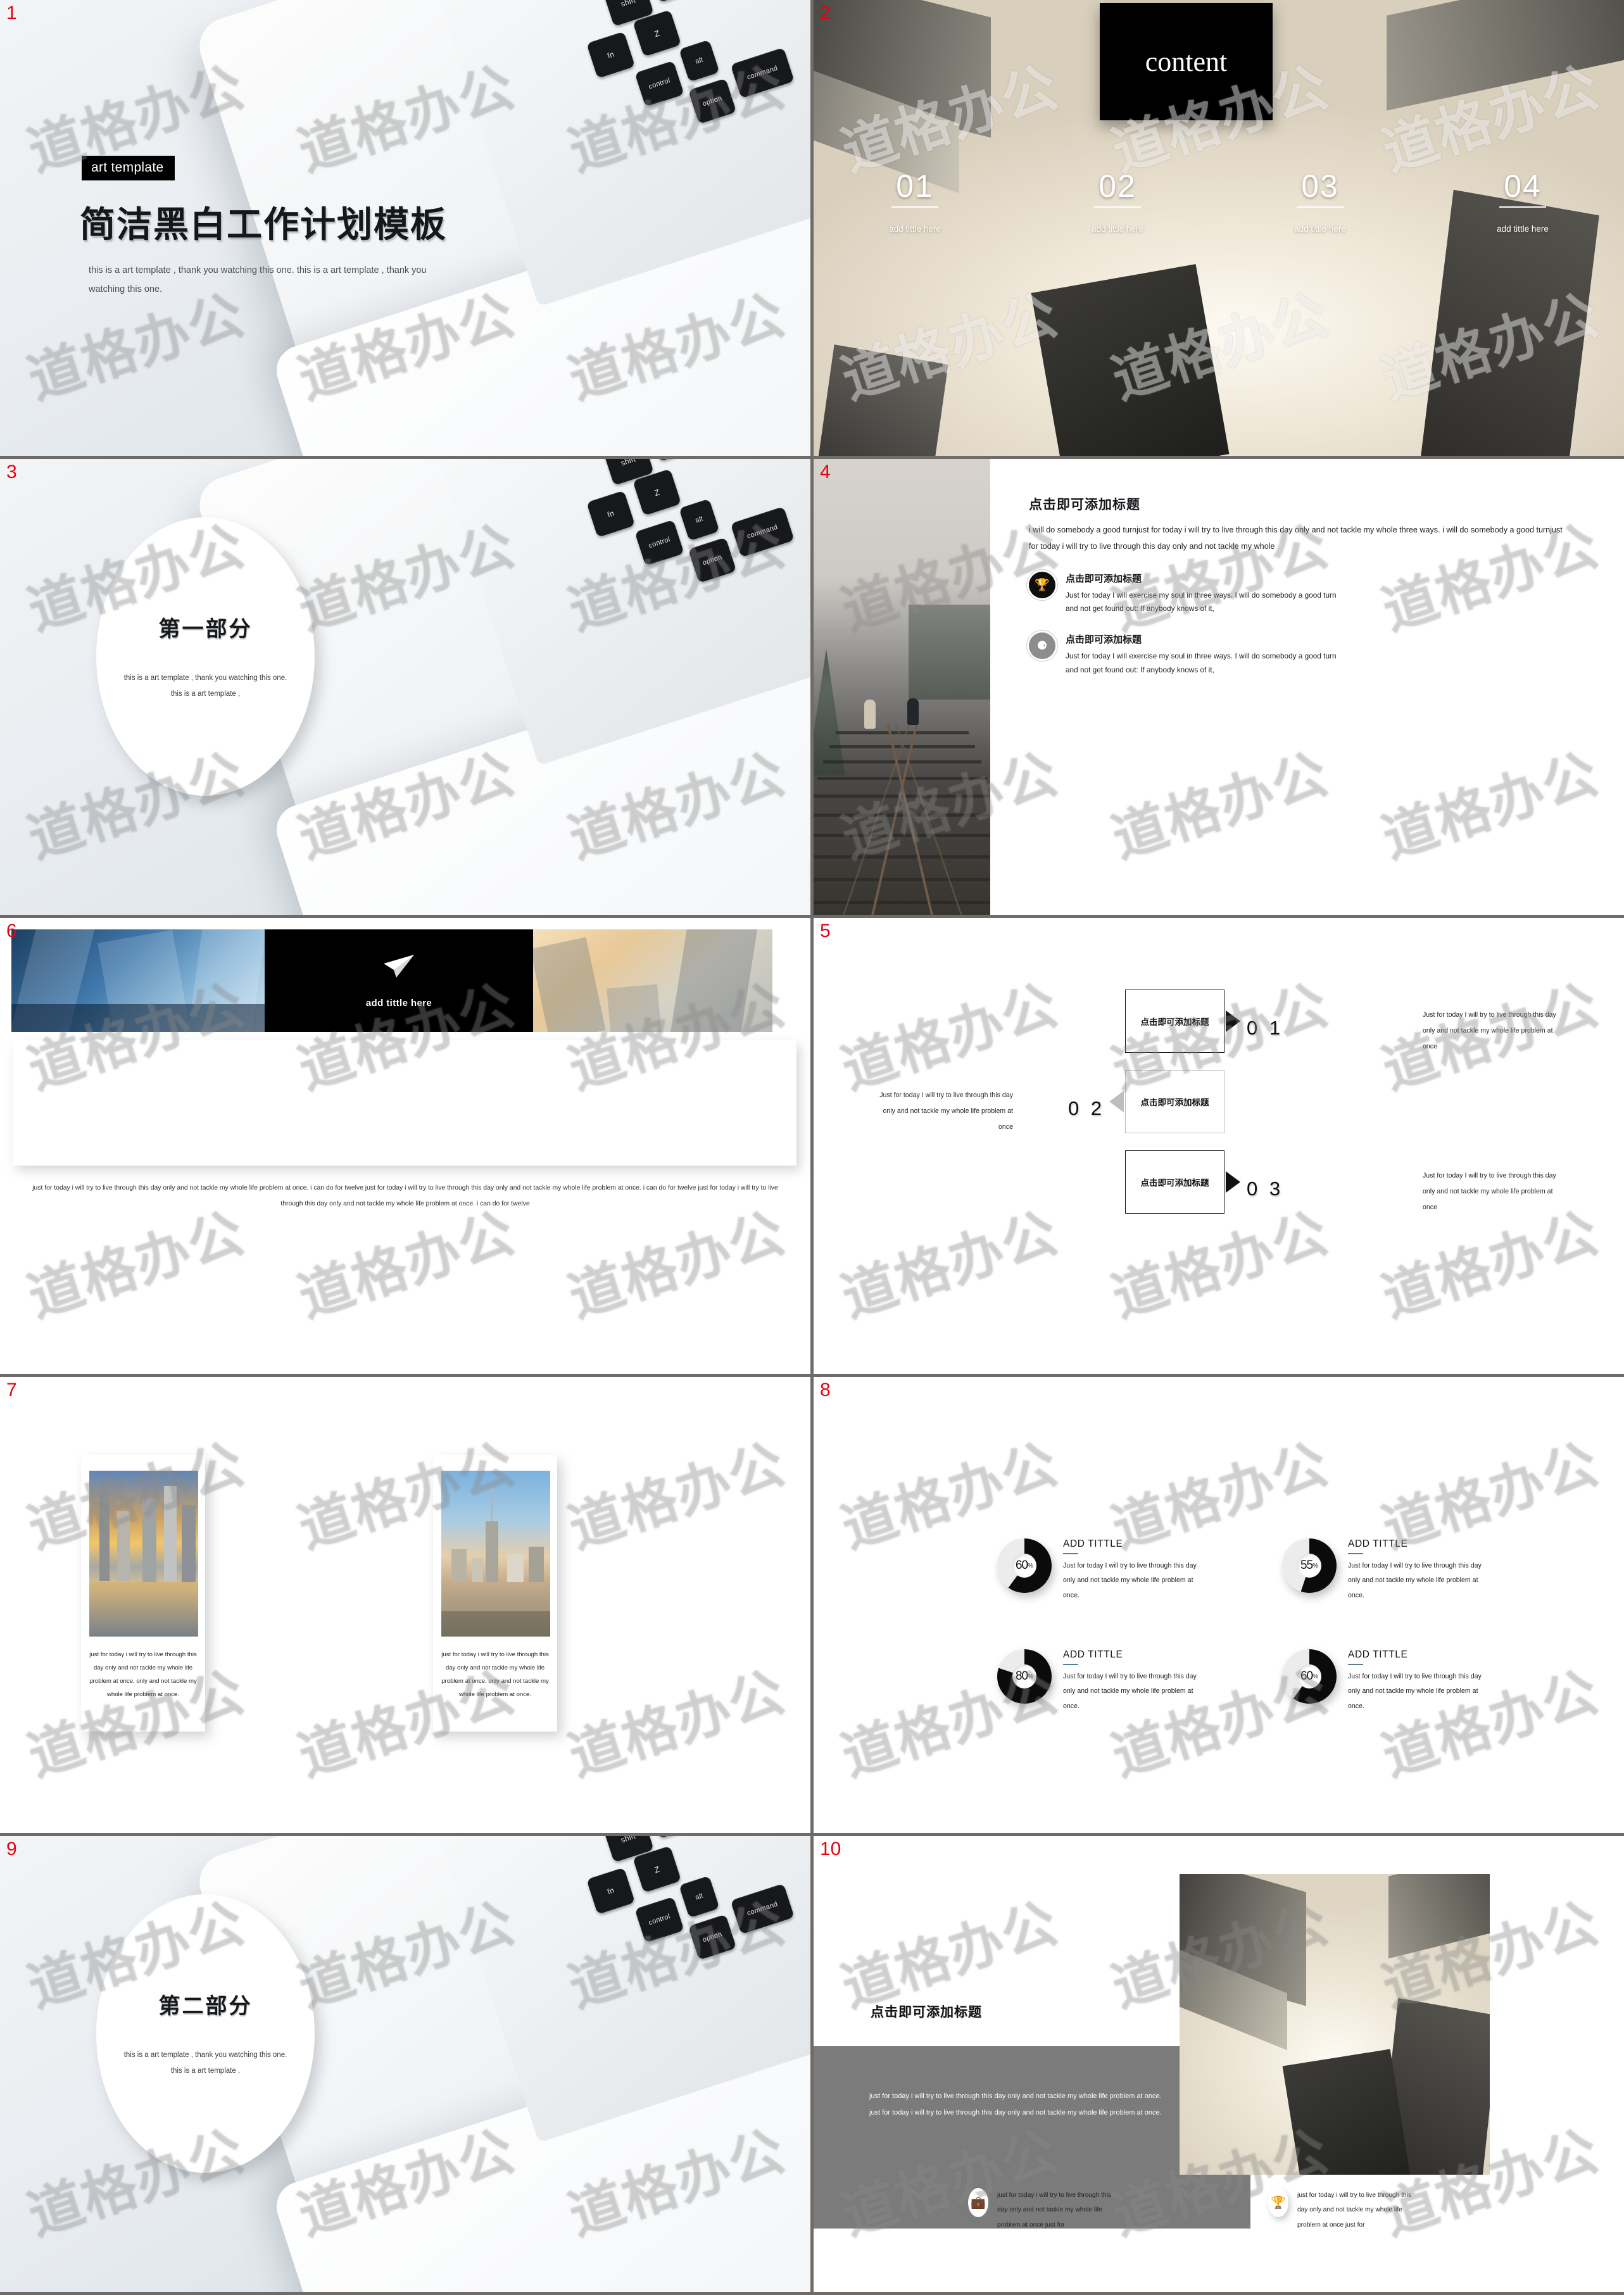  I want to click on donut-chart-2: 55%, so click(1309, 1565).